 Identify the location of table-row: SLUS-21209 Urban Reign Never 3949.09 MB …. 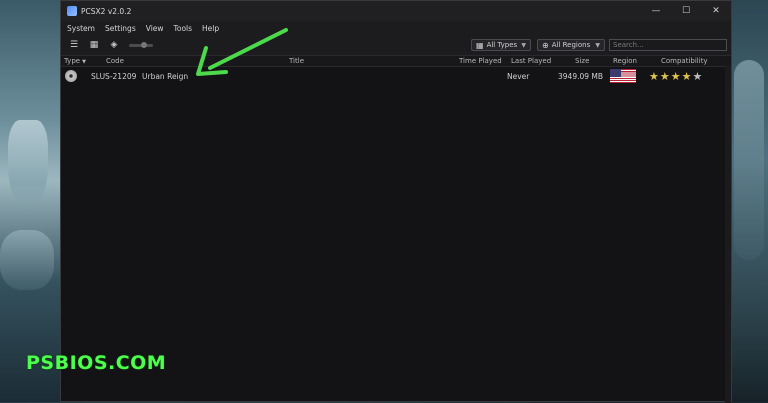
(396, 76).